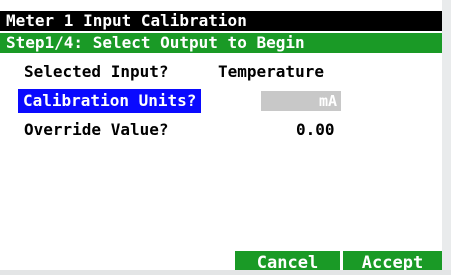  I want to click on override-value: 0.00, so click(315, 129).